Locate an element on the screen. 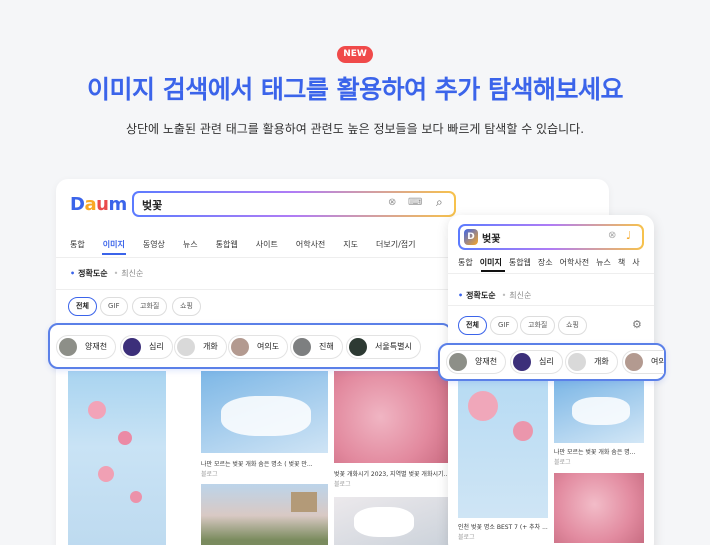 The width and height of the screenshot is (710, 545). search-icon: ⌕ is located at coordinates (439, 202).